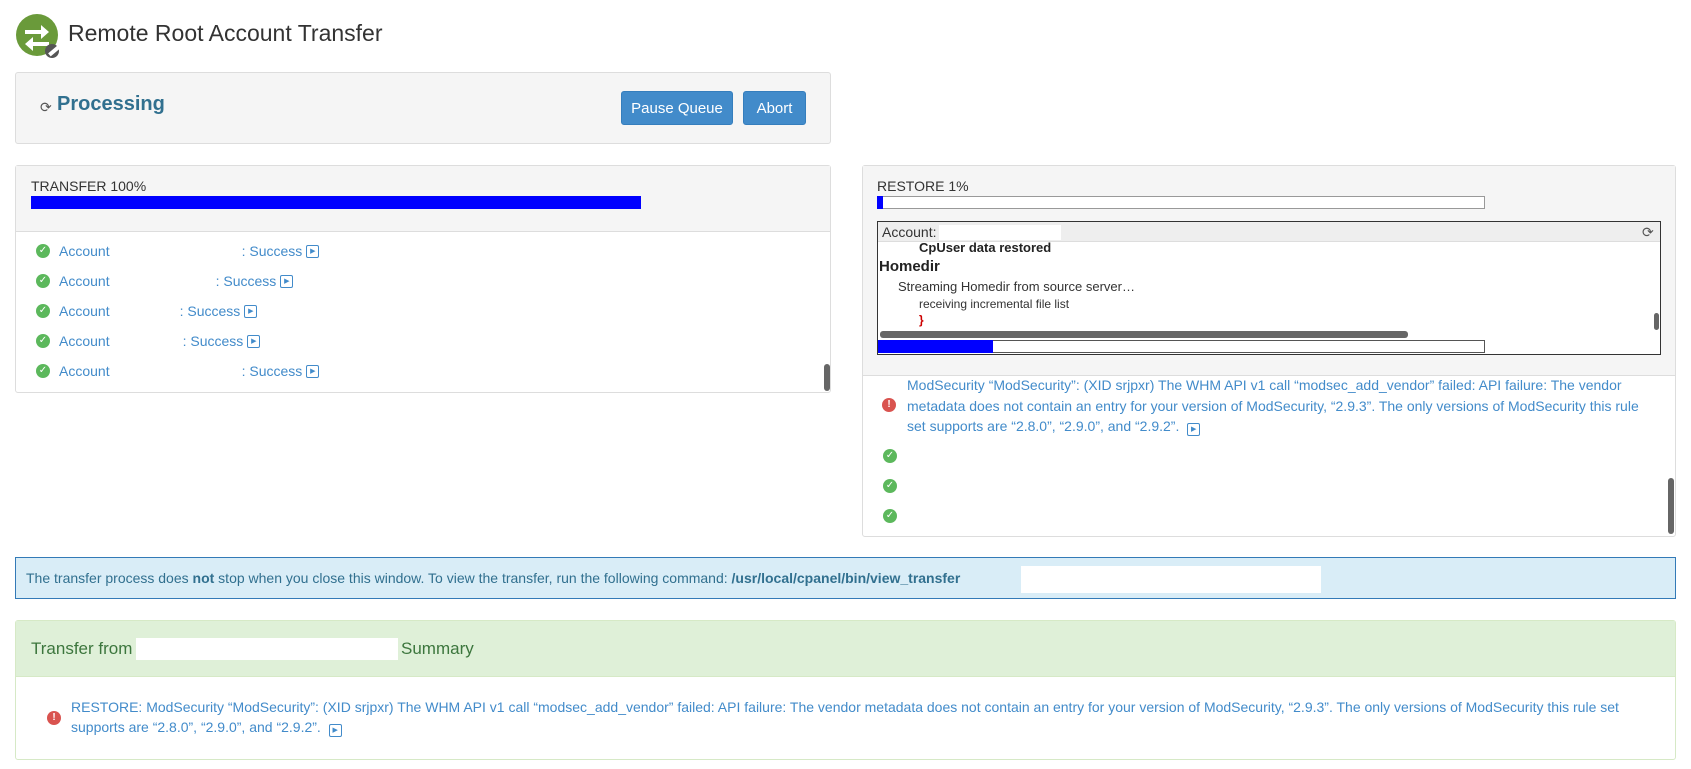 The image size is (1691, 769). I want to click on transfer-progress-fill, so click(336, 202).